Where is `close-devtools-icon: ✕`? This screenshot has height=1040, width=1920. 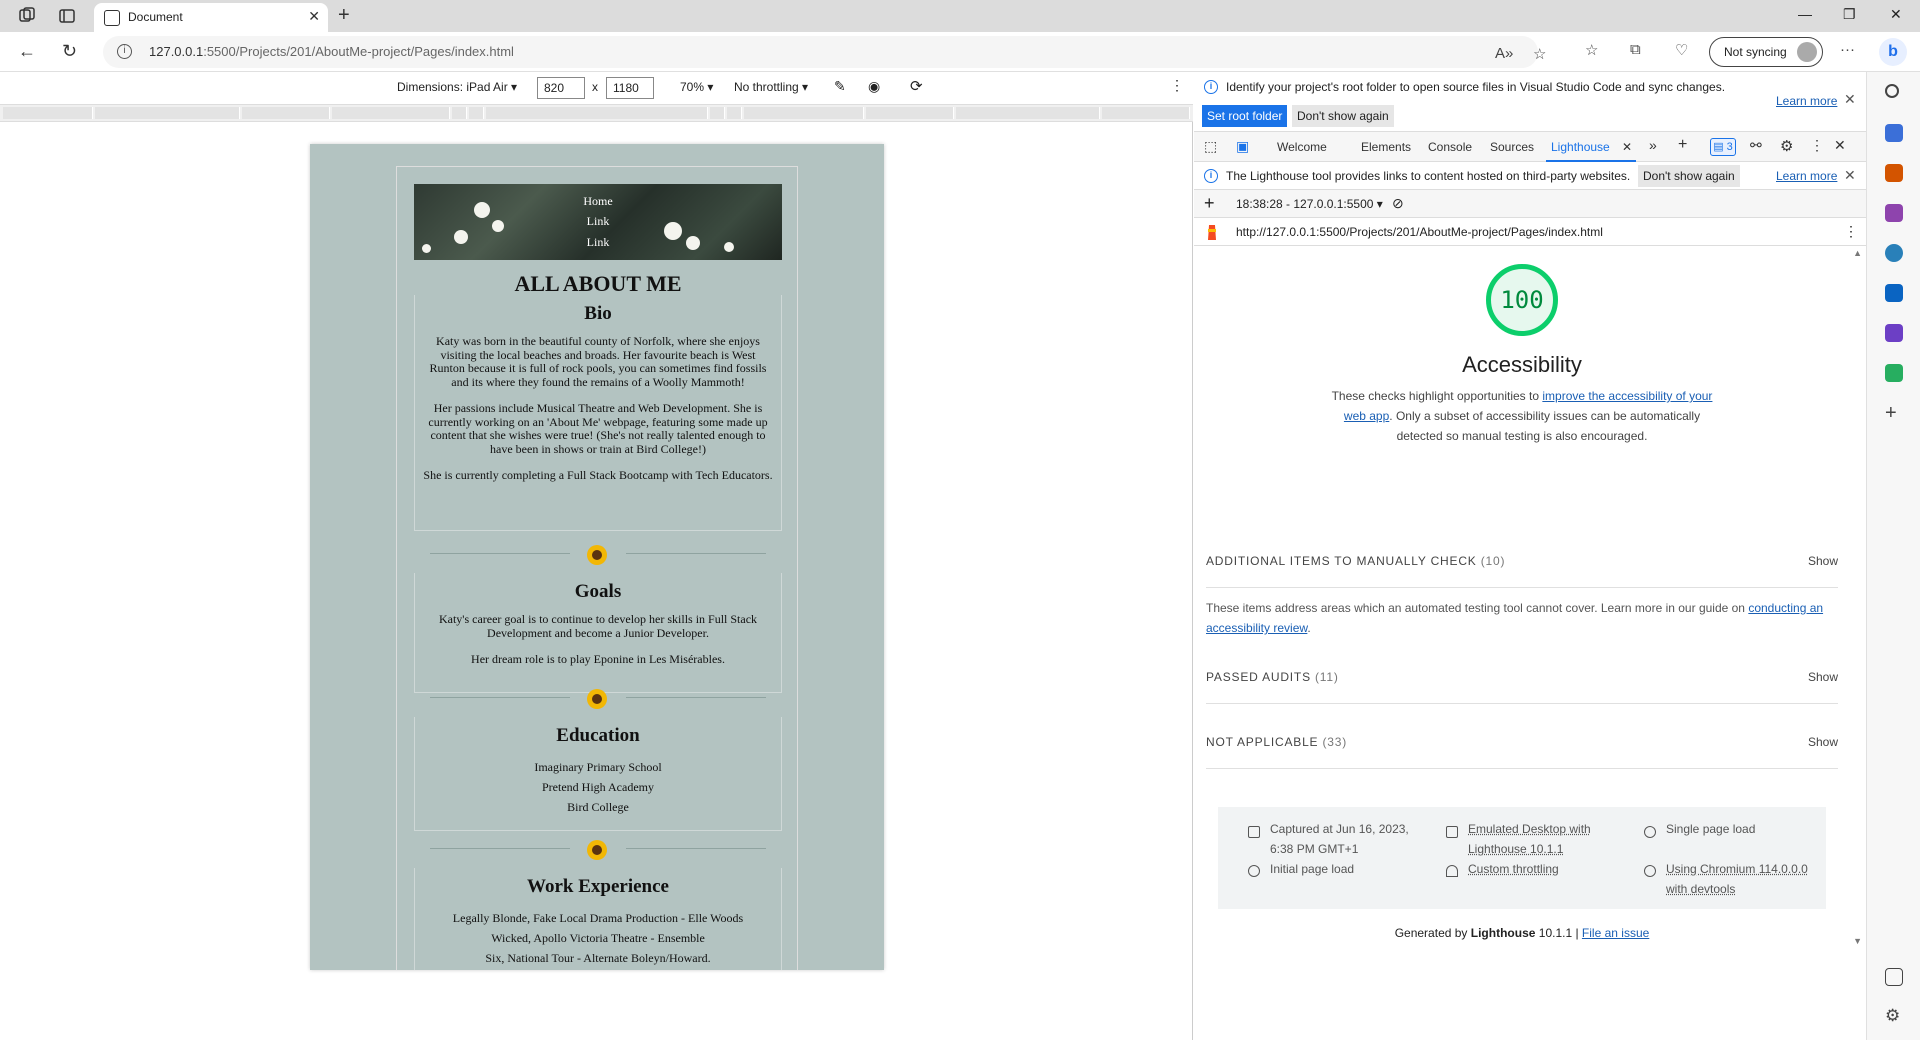 close-devtools-icon: ✕ is located at coordinates (1840, 145).